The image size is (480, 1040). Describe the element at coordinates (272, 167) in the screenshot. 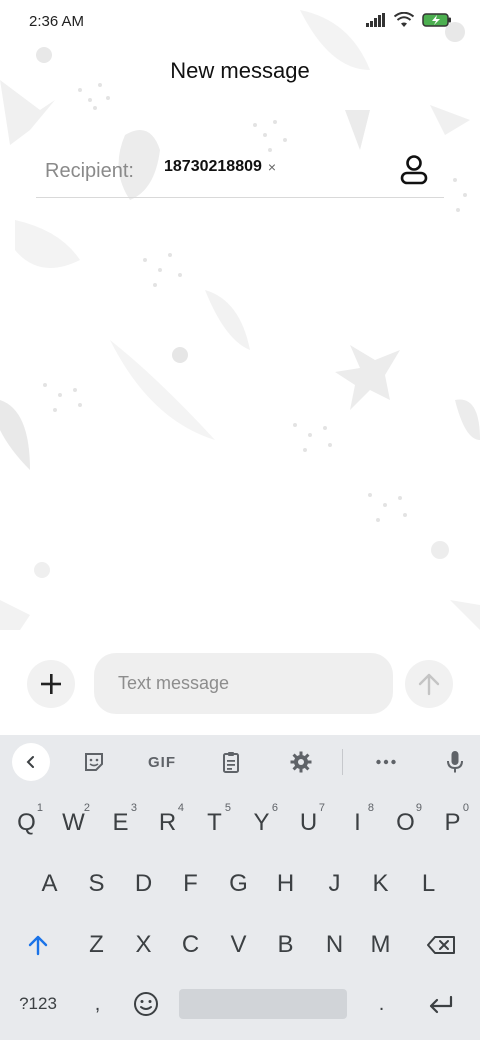

I see `remove-recipient-button: ×` at that location.